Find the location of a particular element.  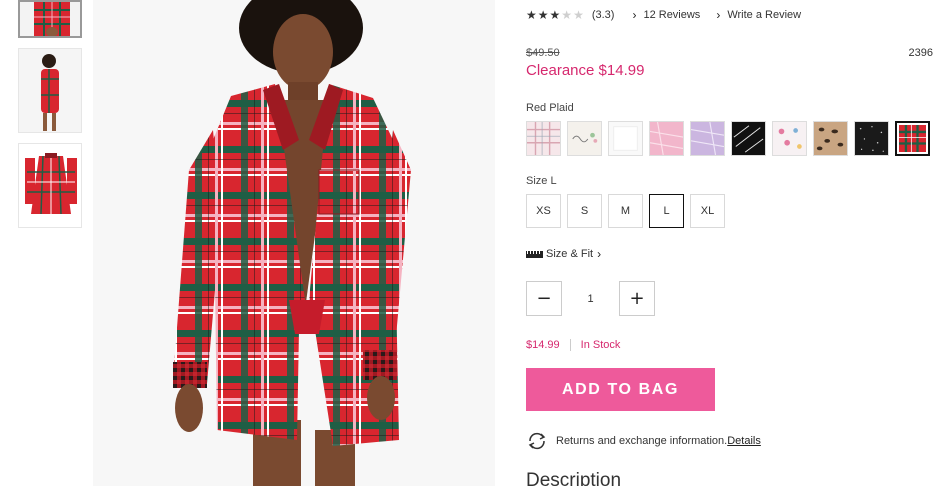

stock-row: $14.99 In Stock is located at coordinates (573, 345).